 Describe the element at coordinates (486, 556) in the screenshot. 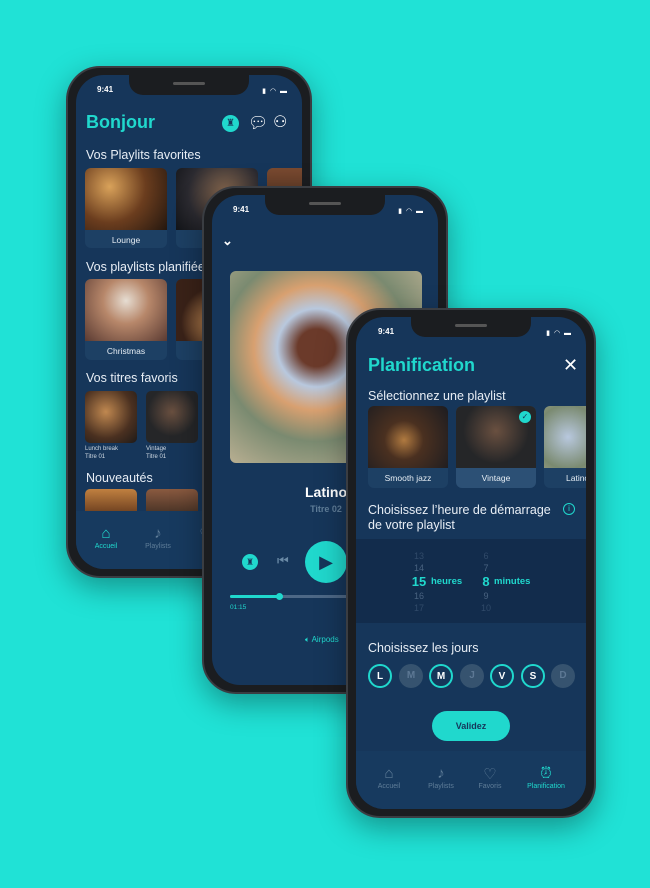

I see `wheel-value: 6` at that location.